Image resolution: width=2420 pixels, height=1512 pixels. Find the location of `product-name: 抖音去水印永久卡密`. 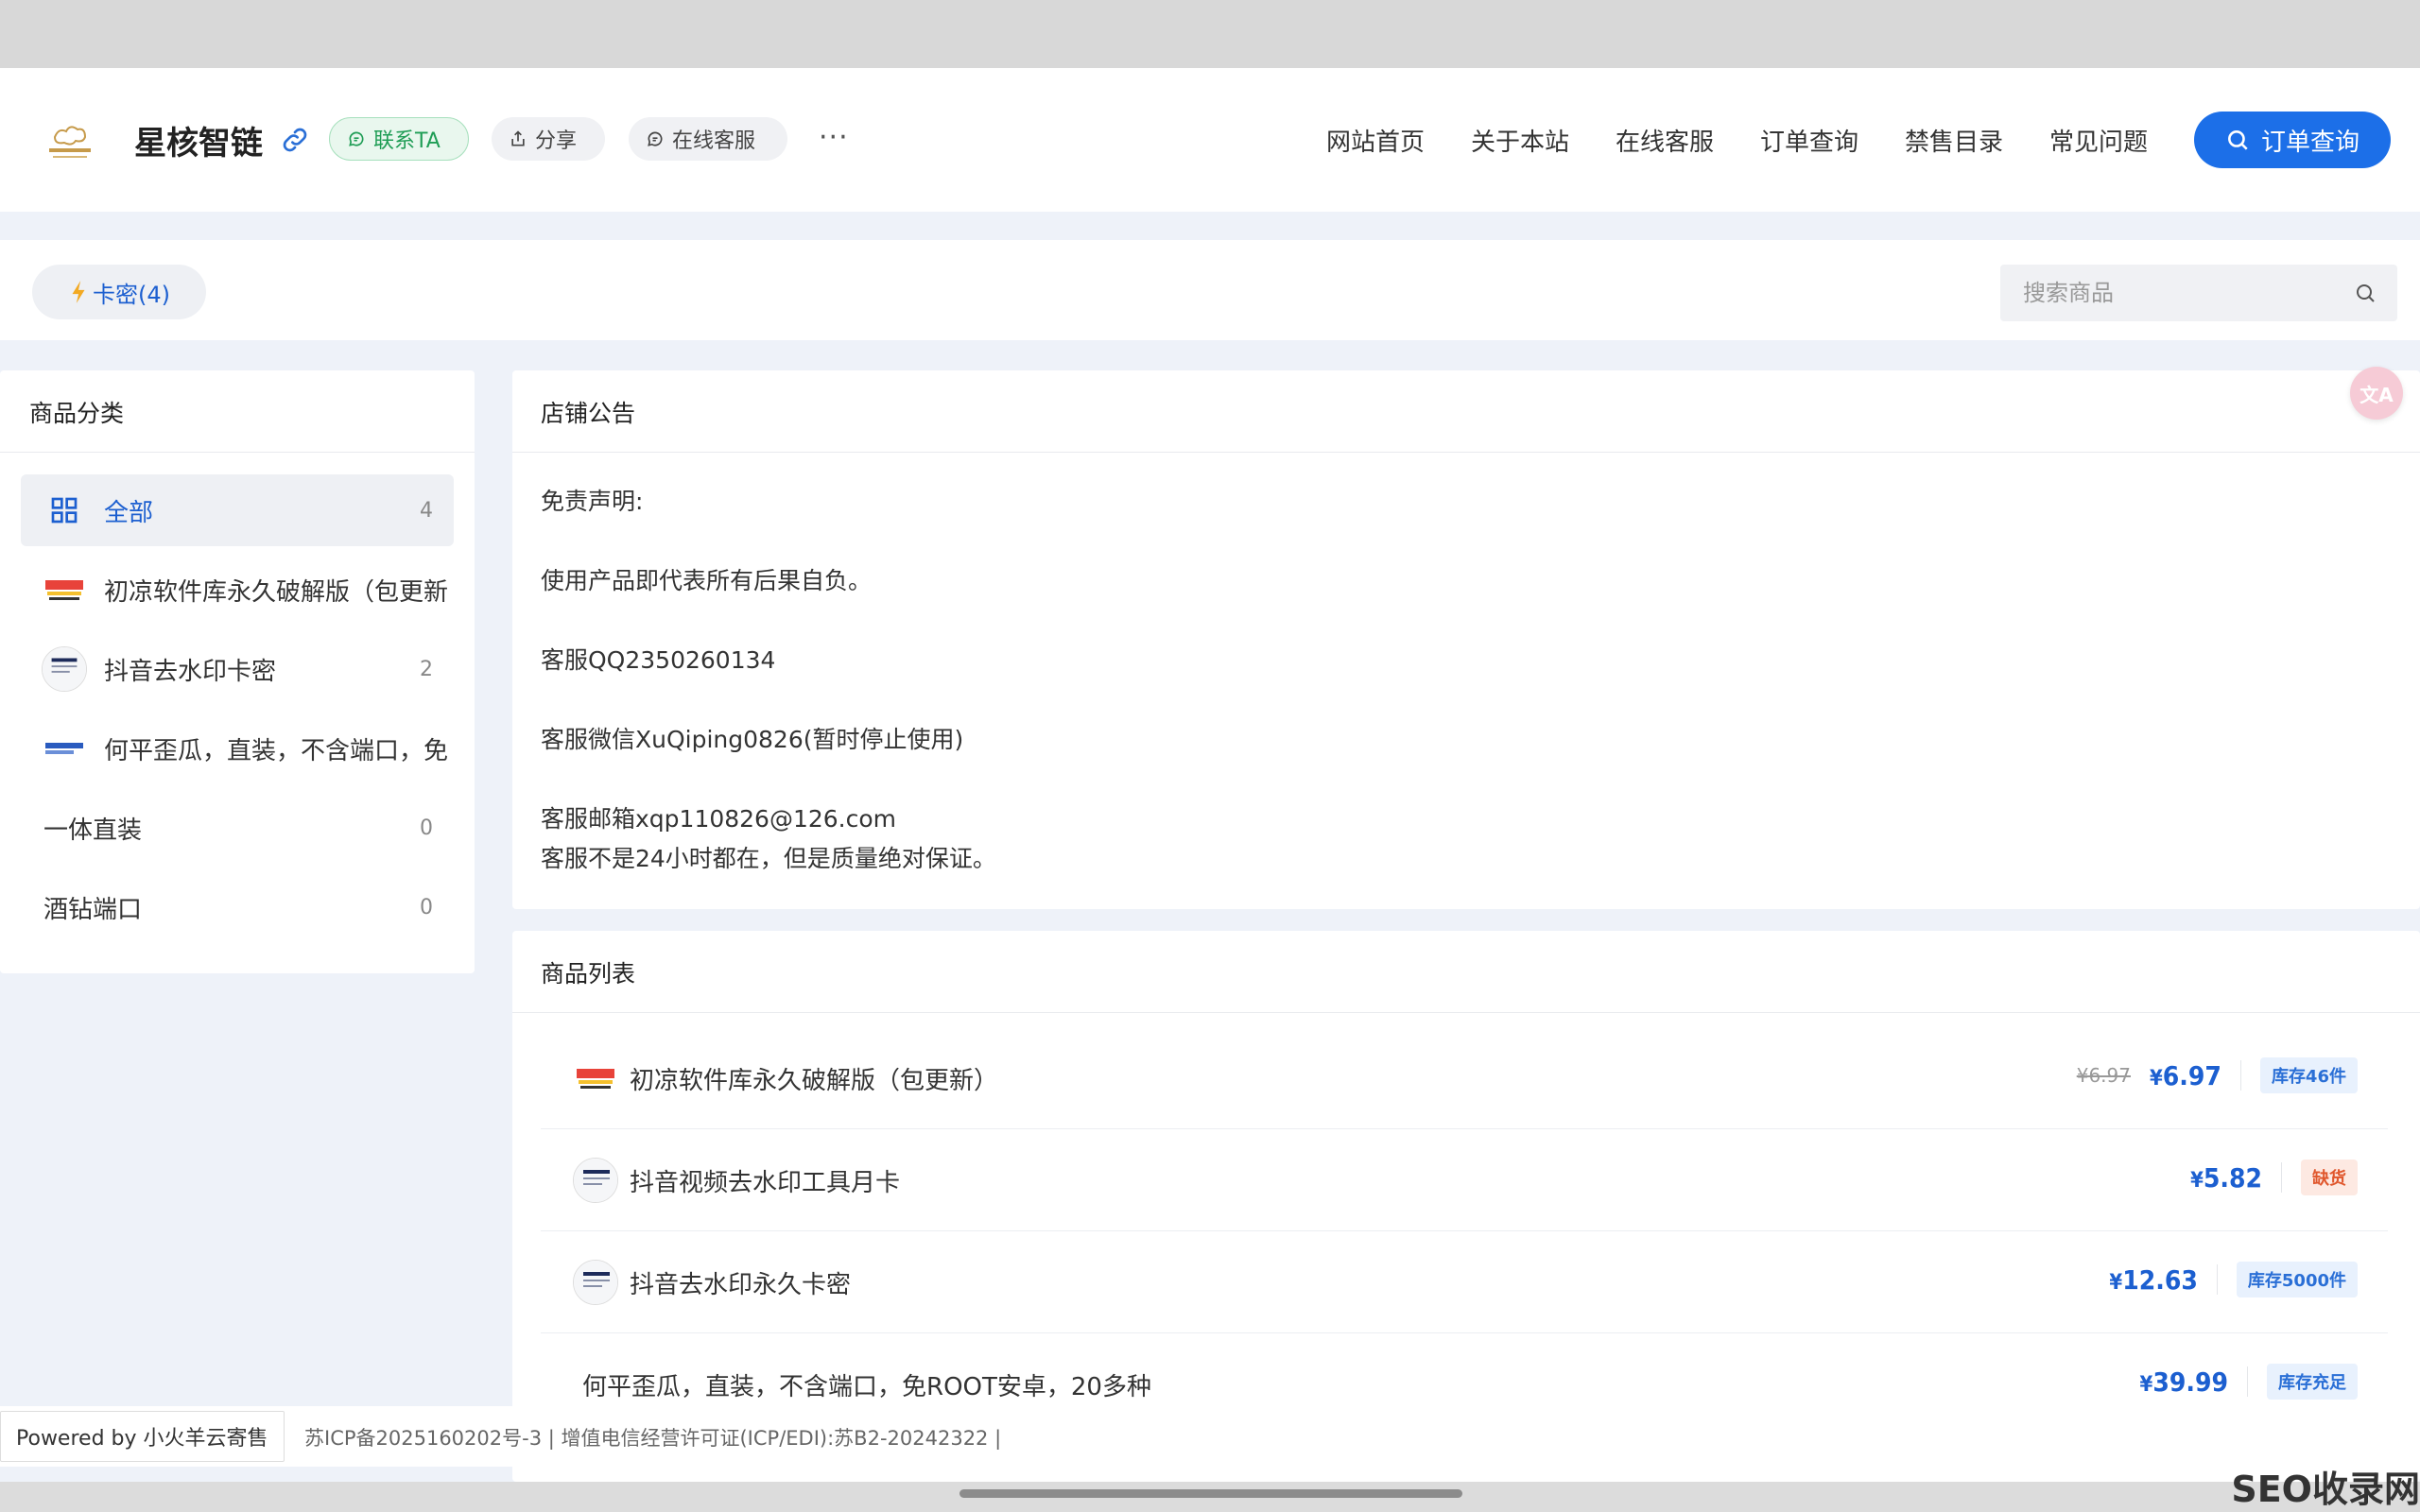

product-name: 抖音去水印永久卡密 is located at coordinates (741, 1285).